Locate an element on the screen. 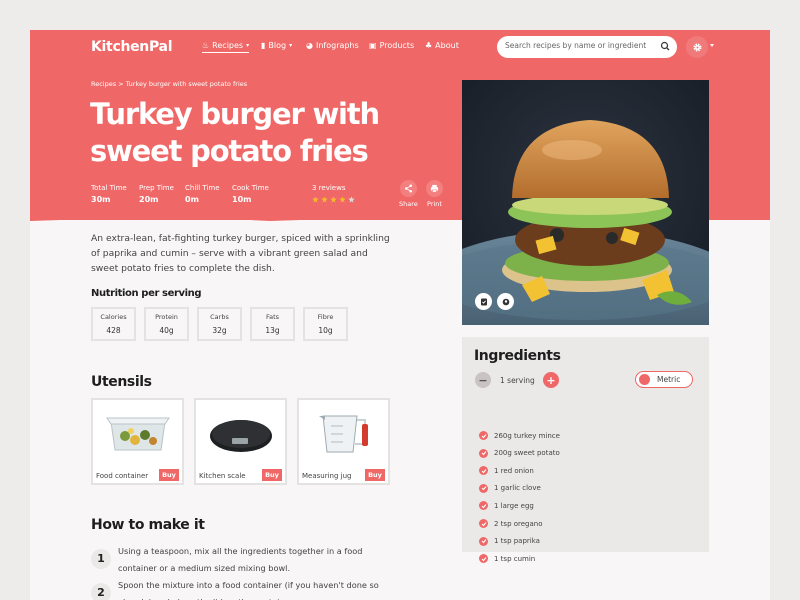  cook-time: Cook Time 10m is located at coordinates (250, 194).